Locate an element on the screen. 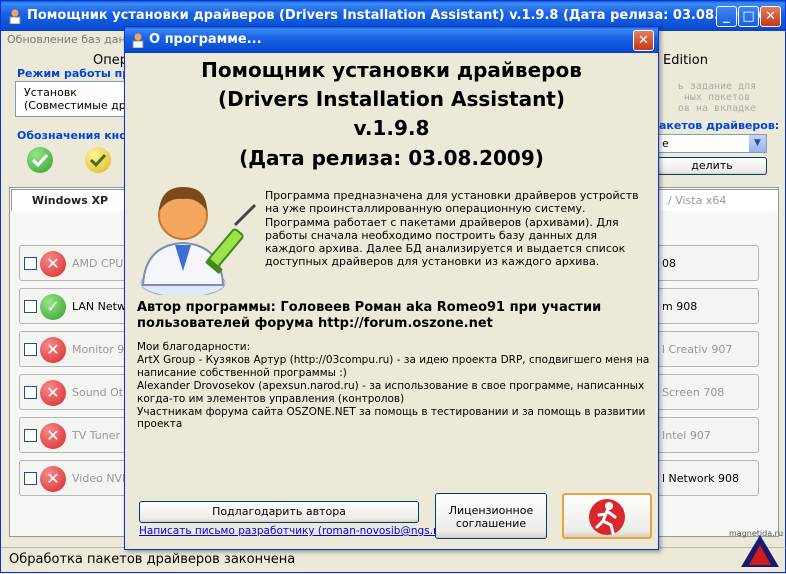 The width and height of the screenshot is (786, 574). header-right-fragment: Edition is located at coordinates (685, 60).